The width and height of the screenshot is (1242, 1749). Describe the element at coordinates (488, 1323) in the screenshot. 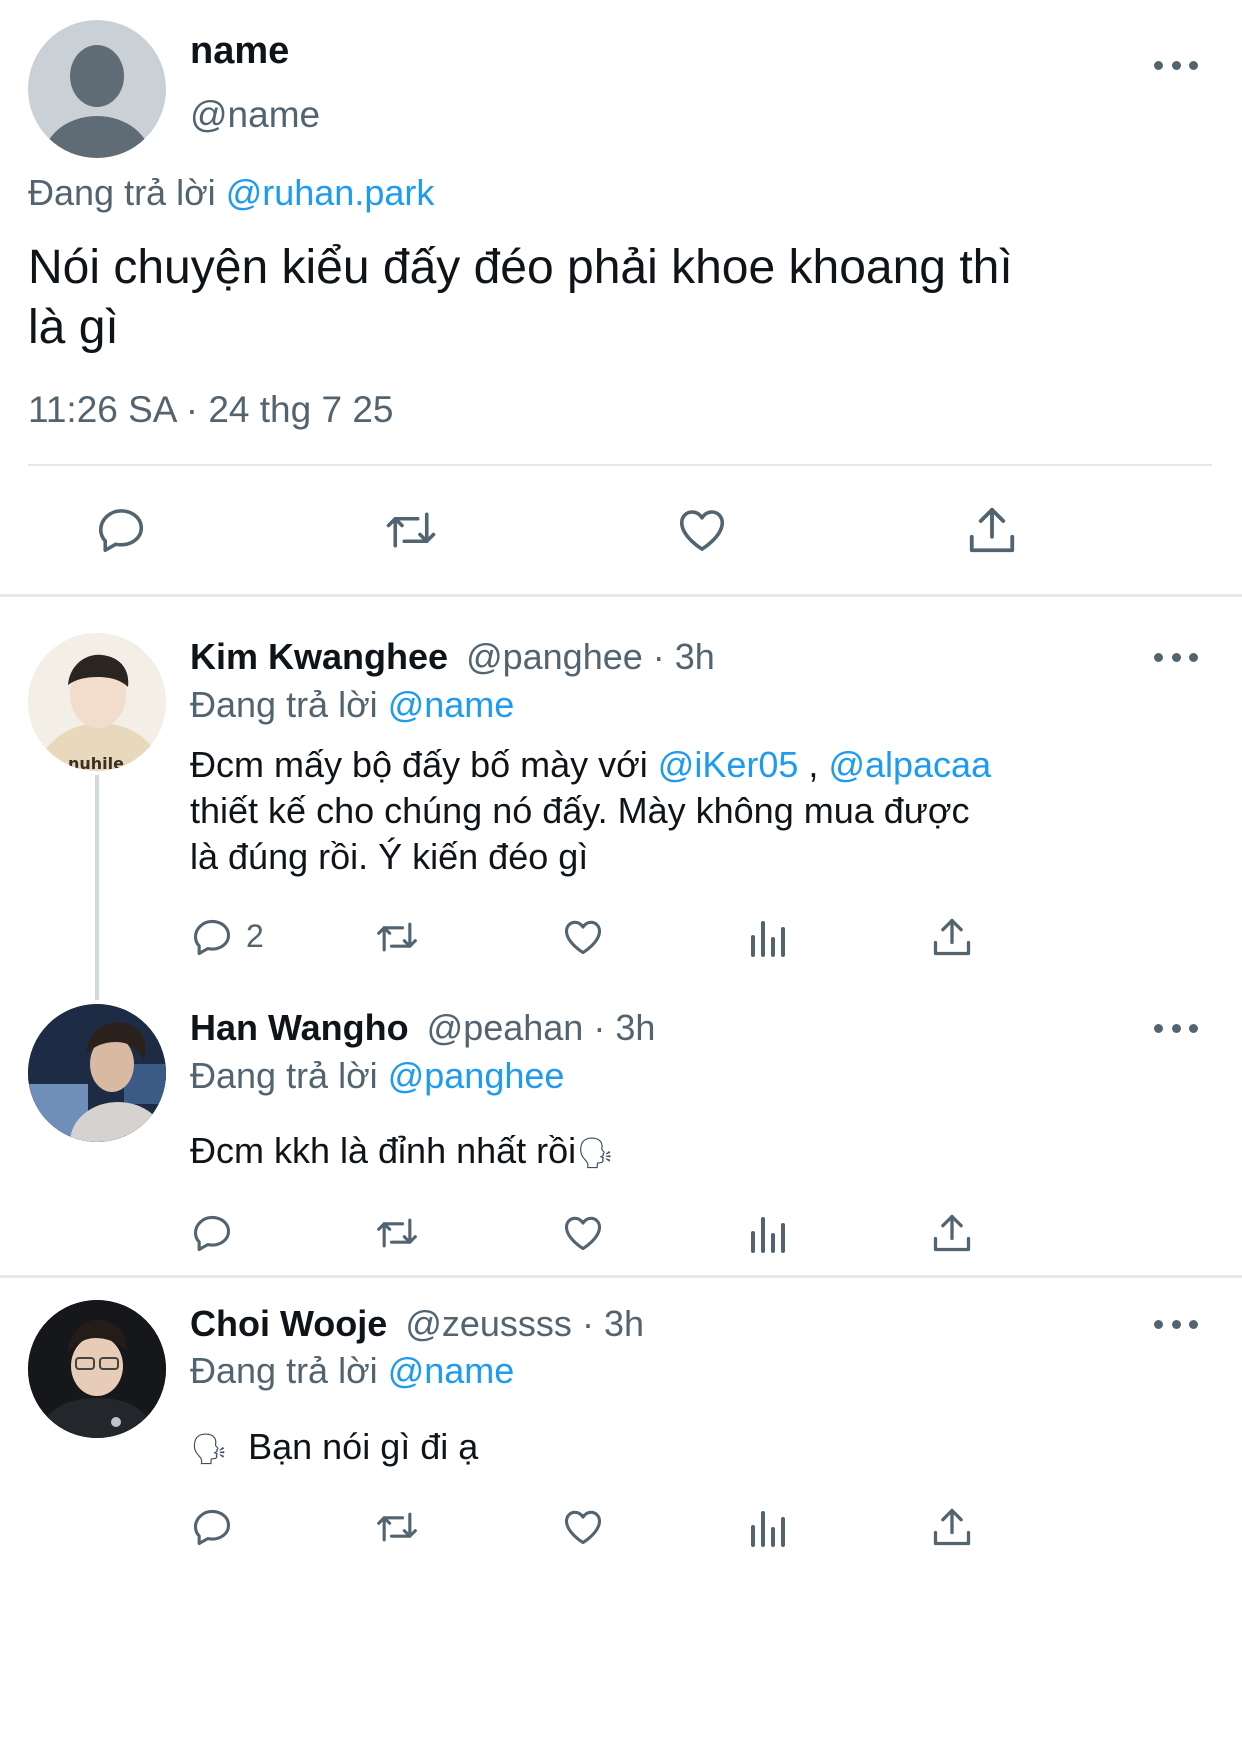

I see `handle: @zeussss` at that location.